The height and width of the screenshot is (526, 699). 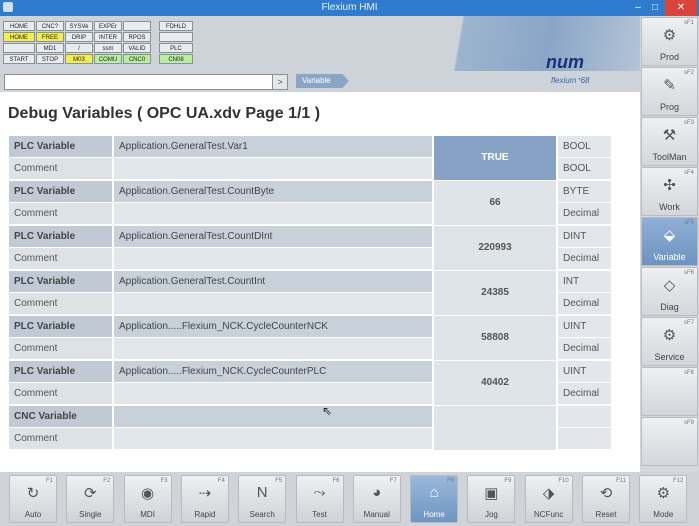 What do you see at coordinates (495, 338) in the screenshot?
I see `variable-value: 58808` at bounding box center [495, 338].